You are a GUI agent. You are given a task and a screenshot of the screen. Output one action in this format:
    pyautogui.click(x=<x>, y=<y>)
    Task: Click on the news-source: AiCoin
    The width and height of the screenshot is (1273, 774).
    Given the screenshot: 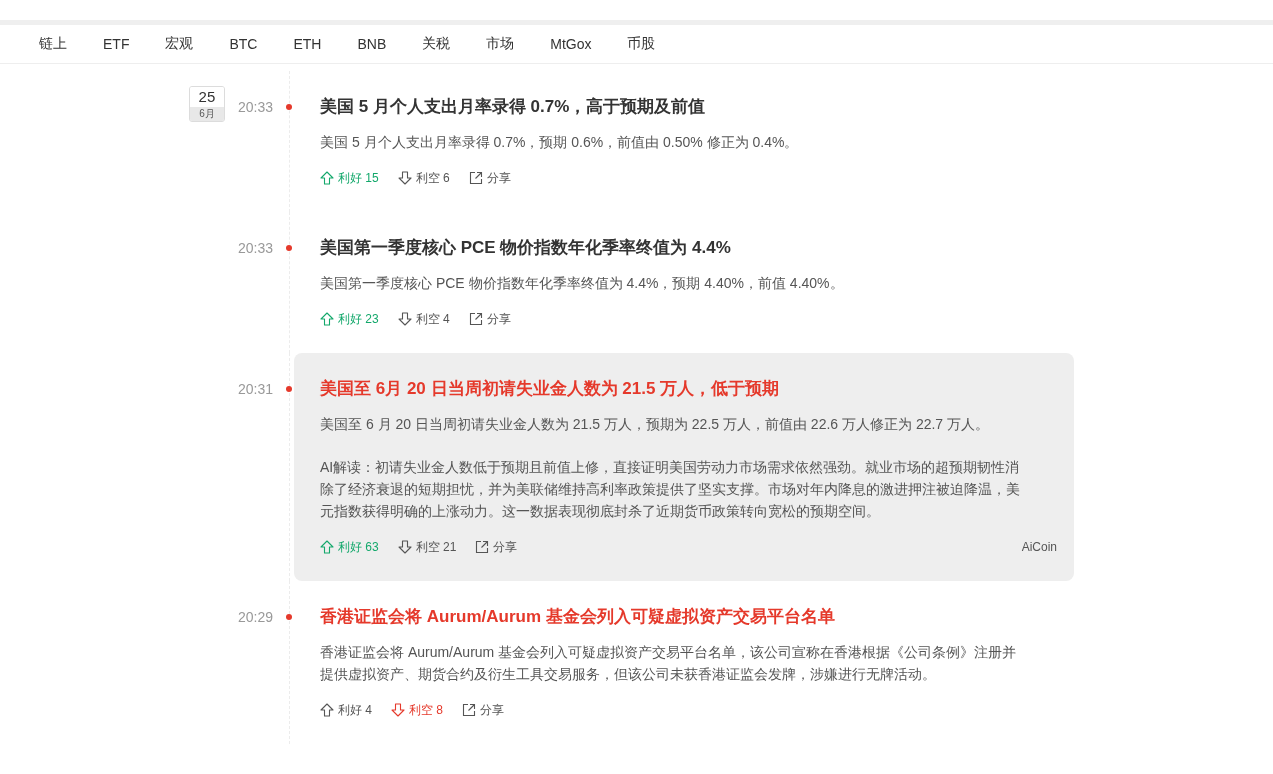 What is the action you would take?
    pyautogui.click(x=1039, y=547)
    